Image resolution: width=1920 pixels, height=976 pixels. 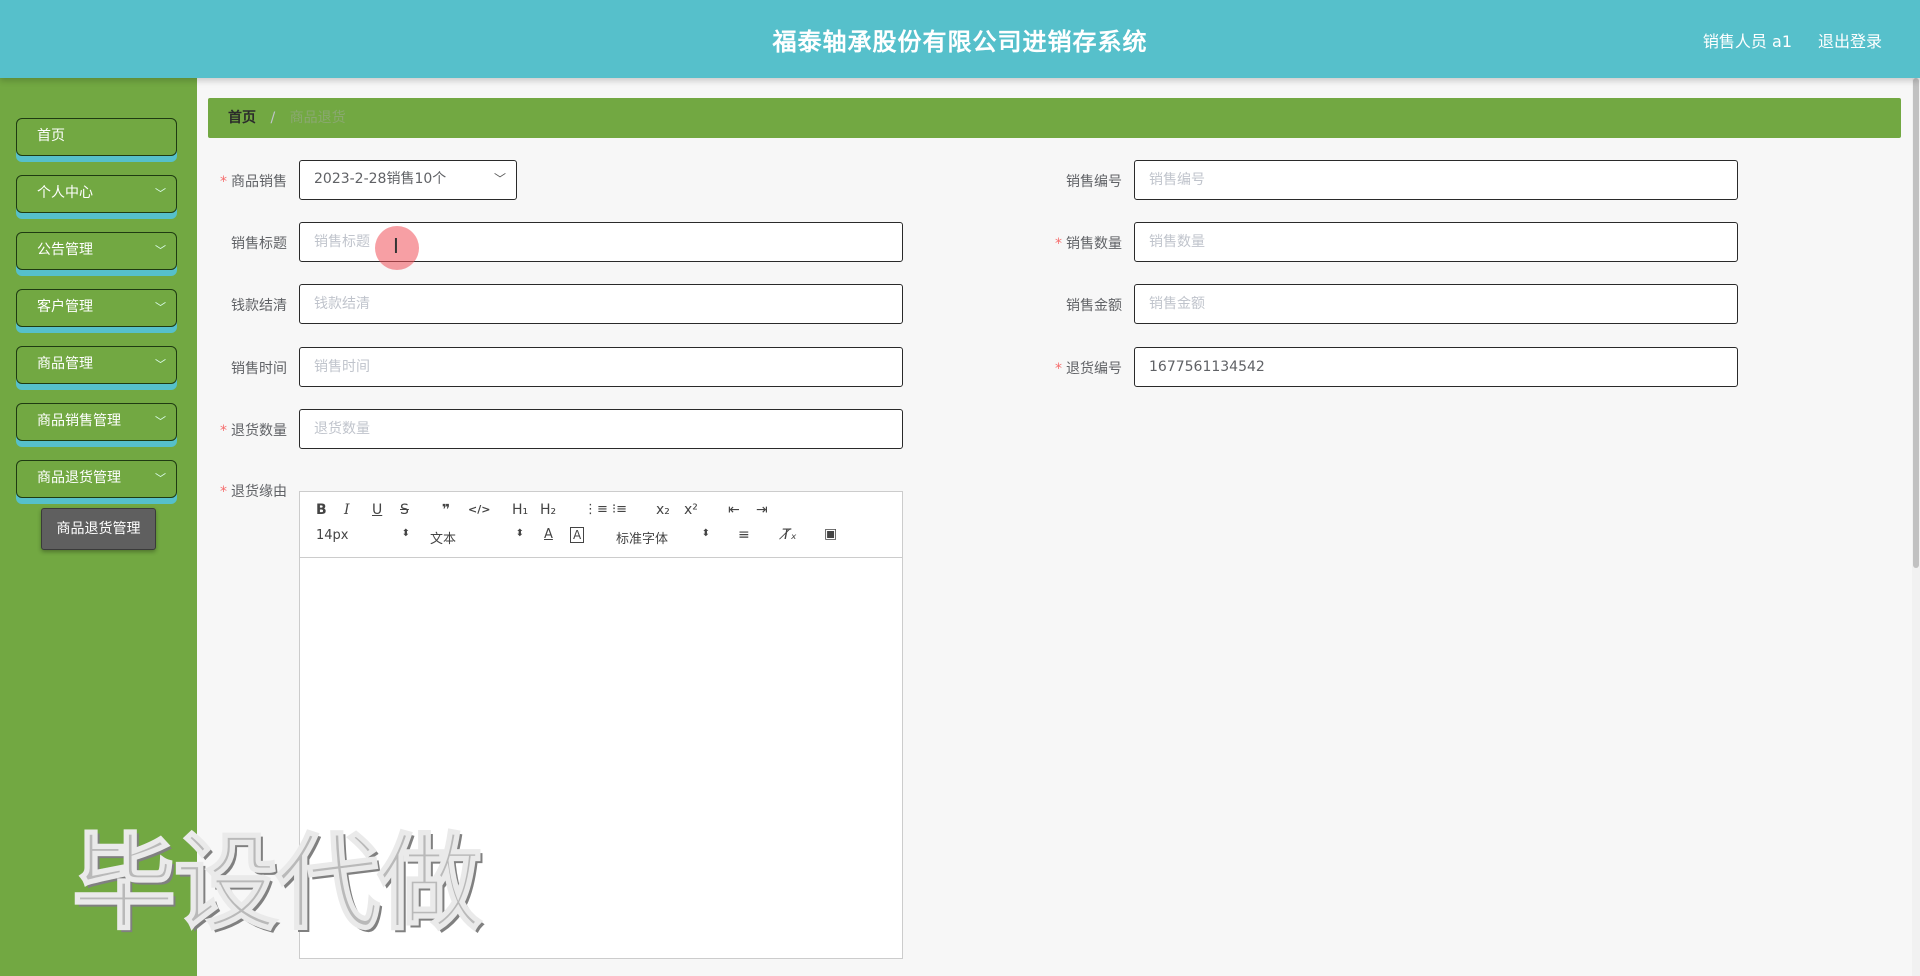 What do you see at coordinates (96, 308) in the screenshot?
I see `sidebar-item-customers: 客户管理 ﹀` at bounding box center [96, 308].